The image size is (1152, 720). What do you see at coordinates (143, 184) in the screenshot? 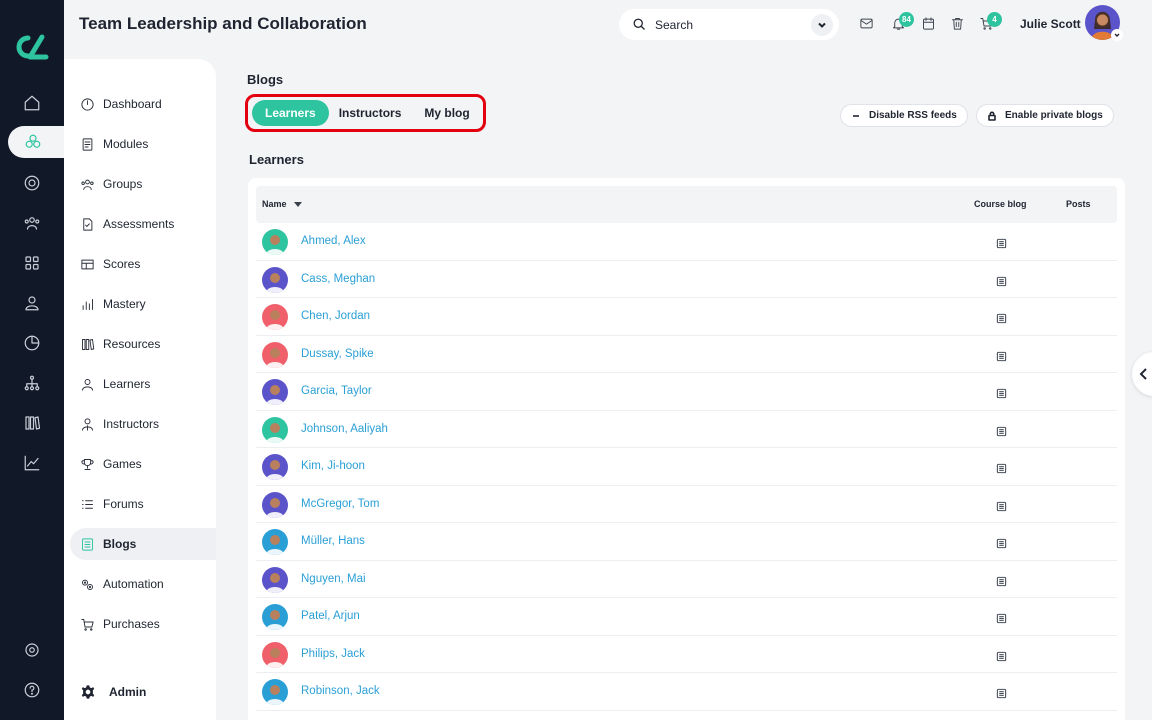
I see `sidebar-item-groups: Groups` at bounding box center [143, 184].